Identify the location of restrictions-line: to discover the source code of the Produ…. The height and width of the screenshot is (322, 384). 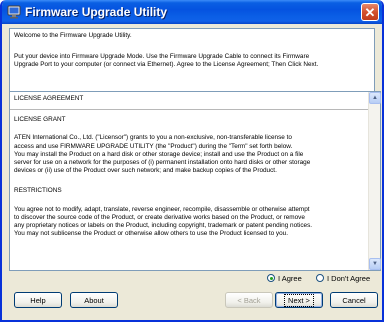
(159, 217).